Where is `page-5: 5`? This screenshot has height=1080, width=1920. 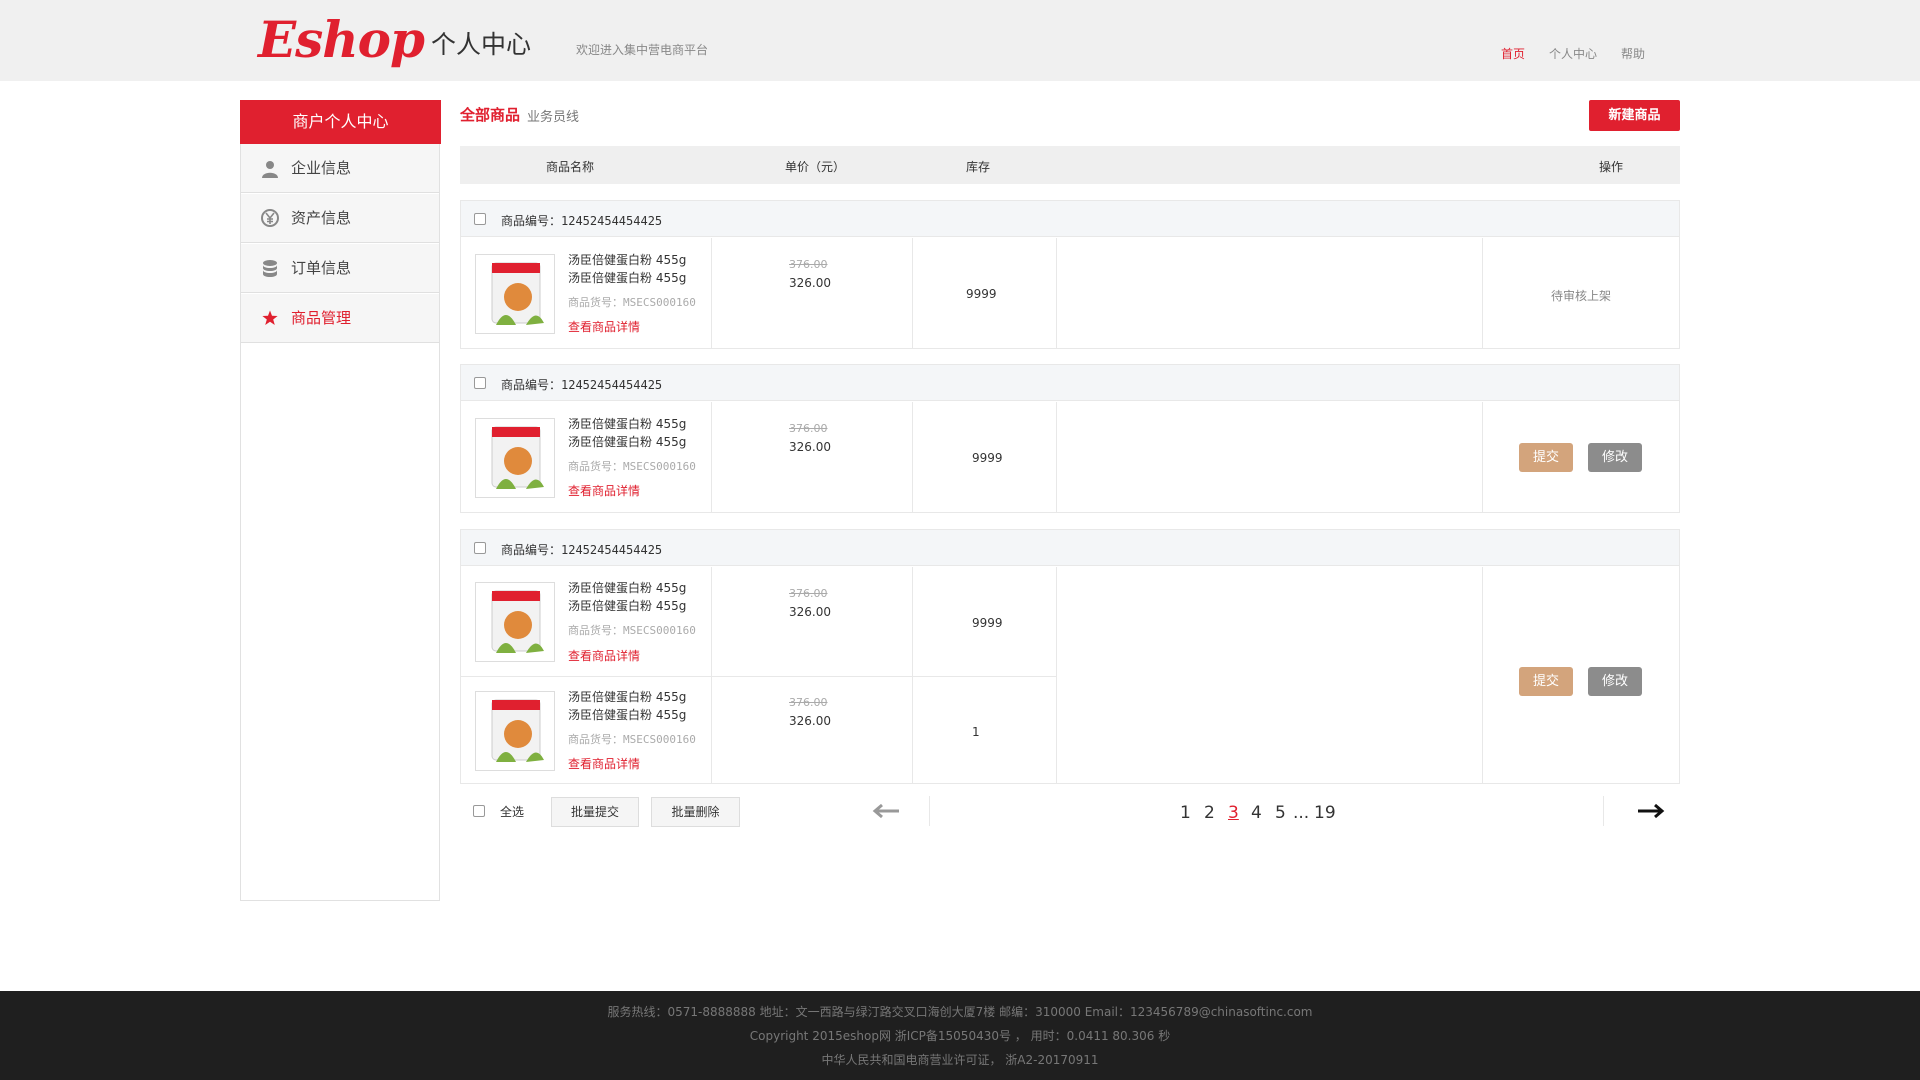 page-5: 5 is located at coordinates (1280, 813).